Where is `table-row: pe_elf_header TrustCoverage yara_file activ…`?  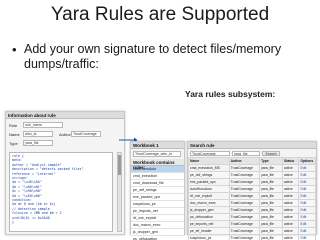
table-row: pe_elf_header TrustCoverage yara_file activ… is located at coordinates (252, 231).